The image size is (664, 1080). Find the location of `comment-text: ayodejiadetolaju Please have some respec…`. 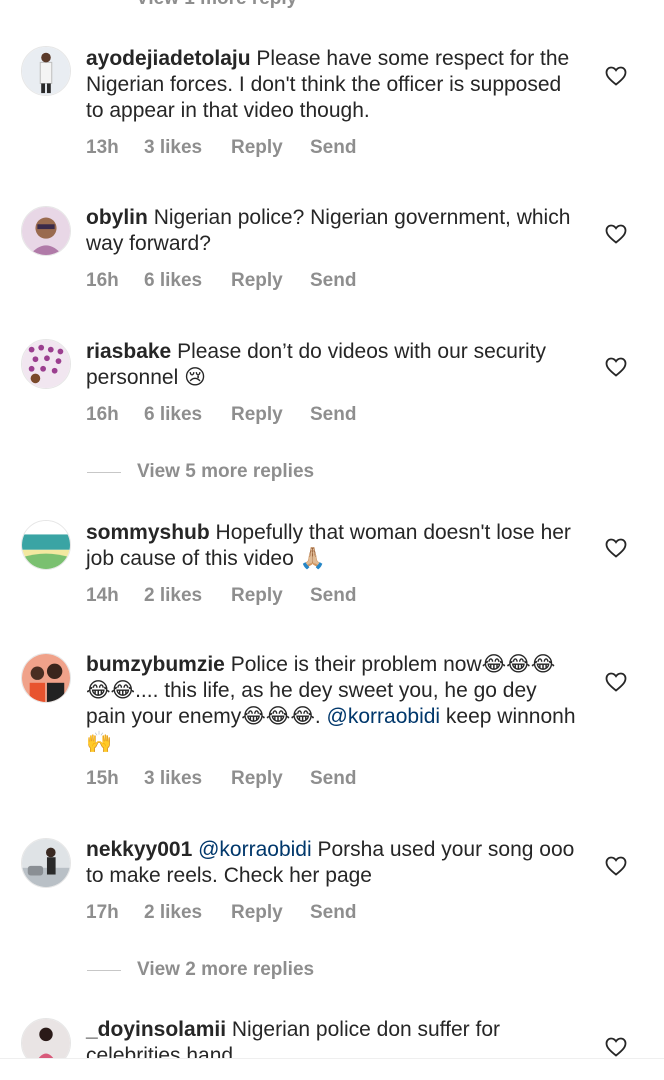

comment-text: ayodejiadetolaju Please have some respec… is located at coordinates (331, 85).